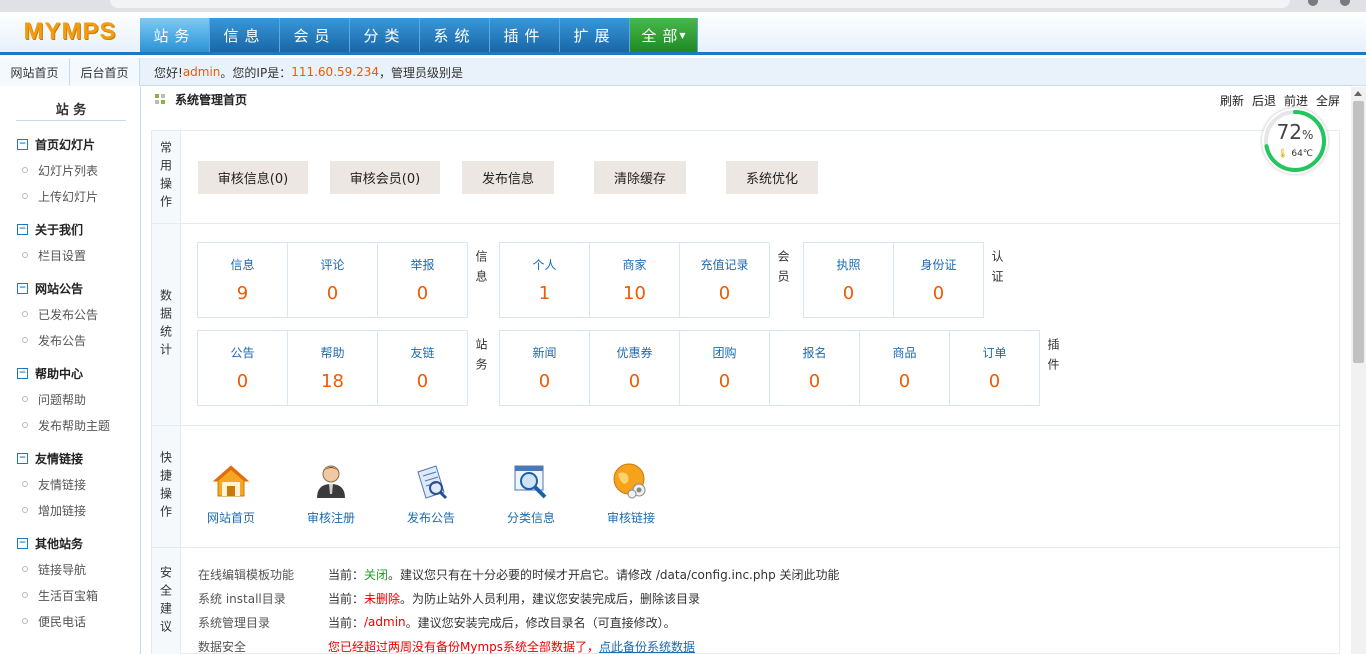 The image size is (1366, 654). I want to click on sidebar-item-phone: 便民电话, so click(54, 621).